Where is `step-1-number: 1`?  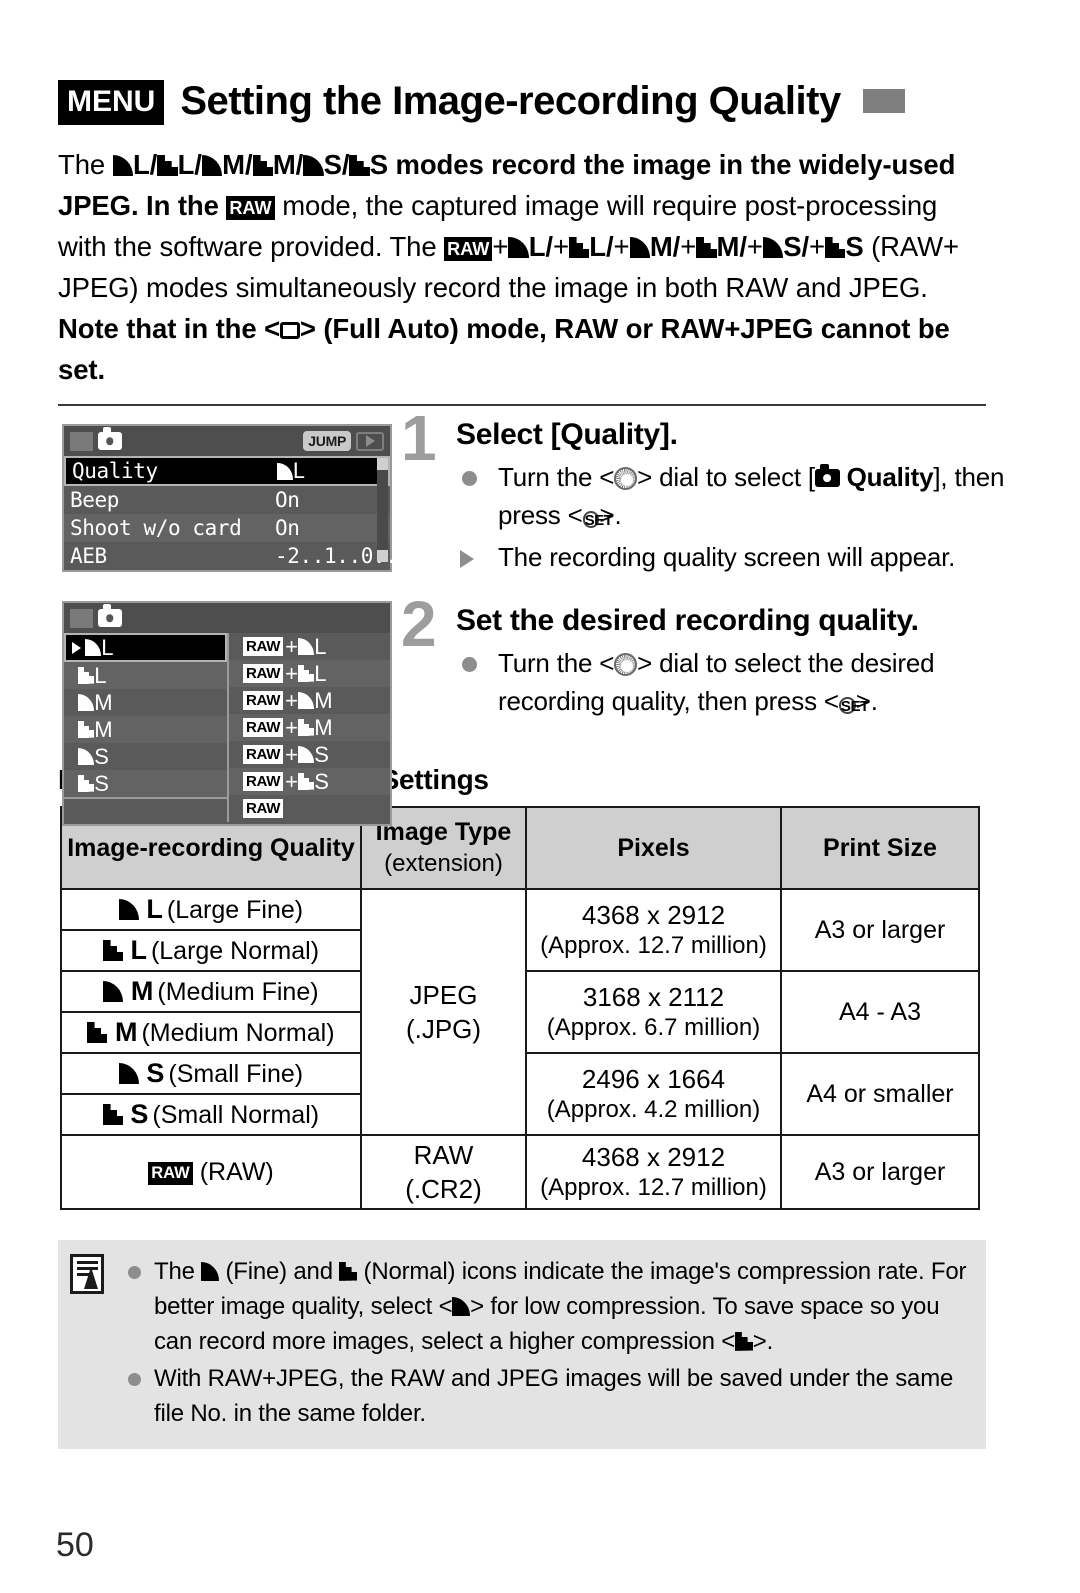
step-1-number: 1 is located at coordinates (419, 438).